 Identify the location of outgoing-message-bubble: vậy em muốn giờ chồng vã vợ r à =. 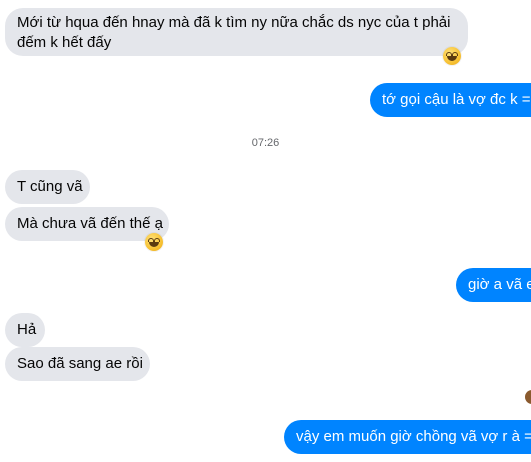
(407, 437).